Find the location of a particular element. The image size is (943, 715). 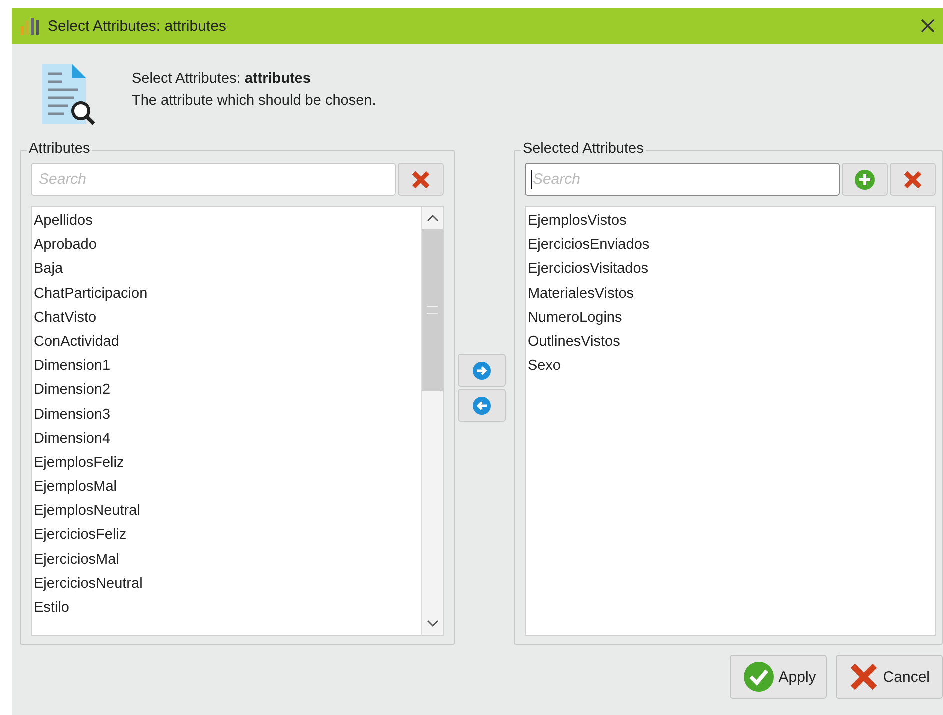

list-item: Dimension3 is located at coordinates (227, 414).